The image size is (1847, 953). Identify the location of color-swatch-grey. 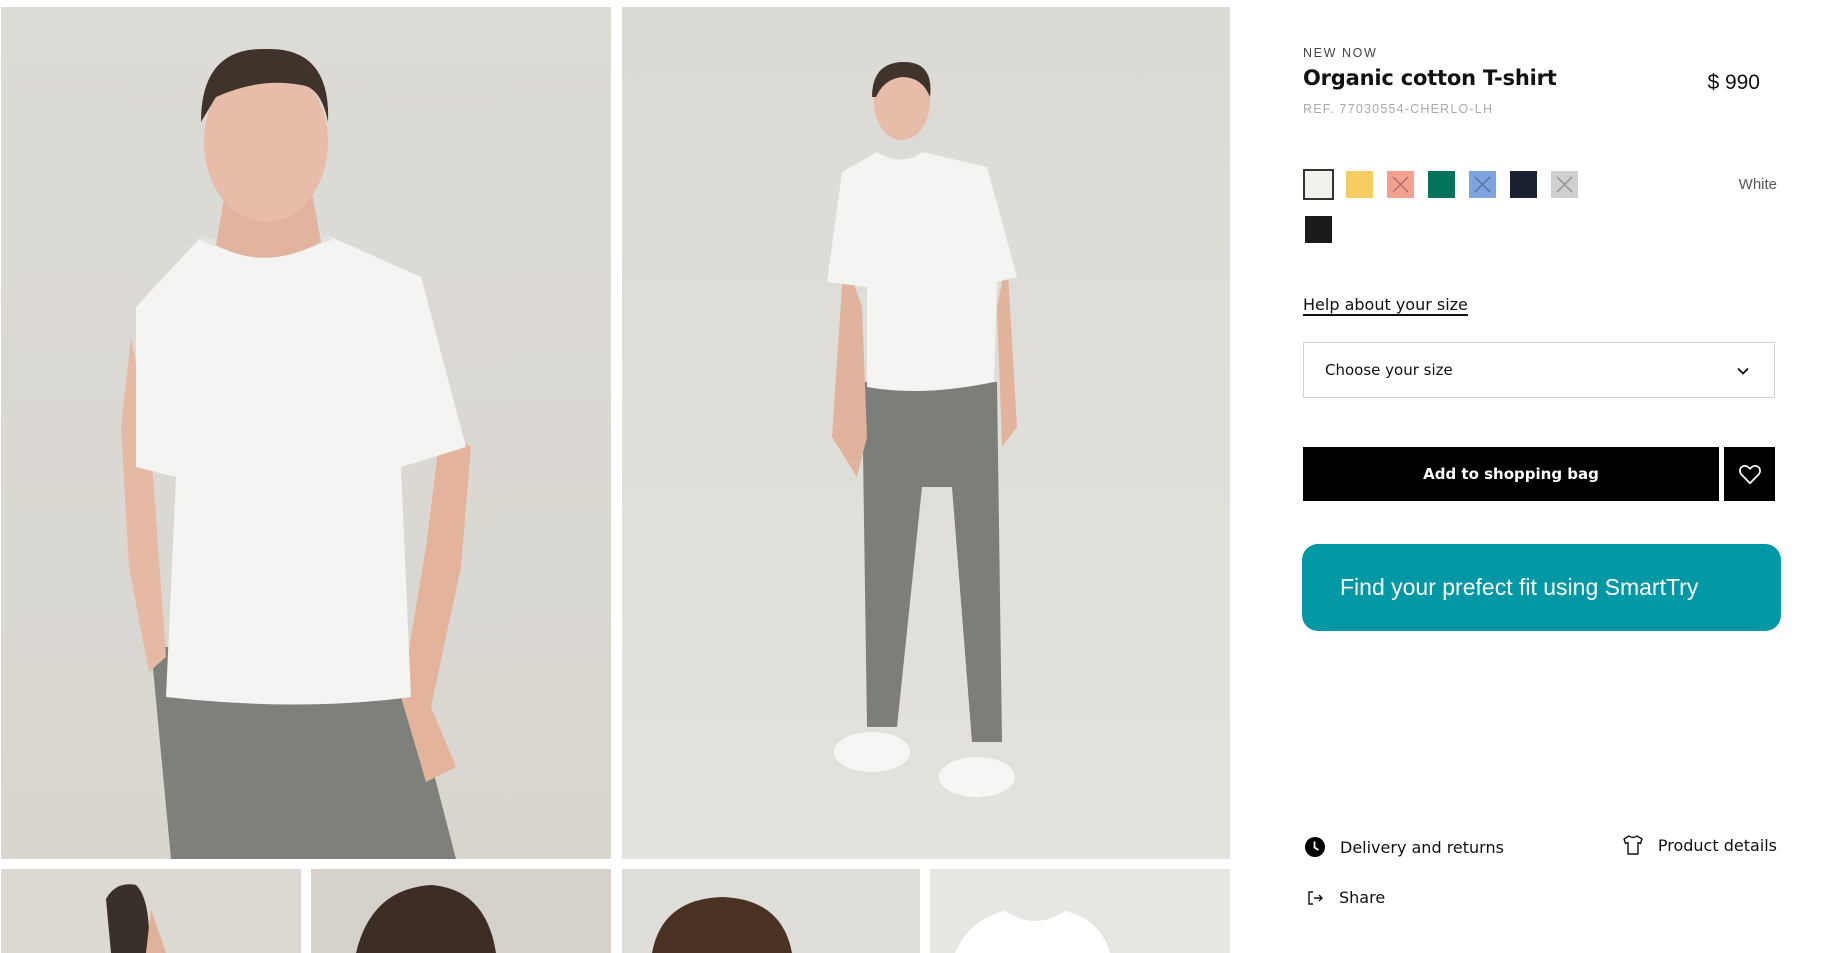
(1564, 184).